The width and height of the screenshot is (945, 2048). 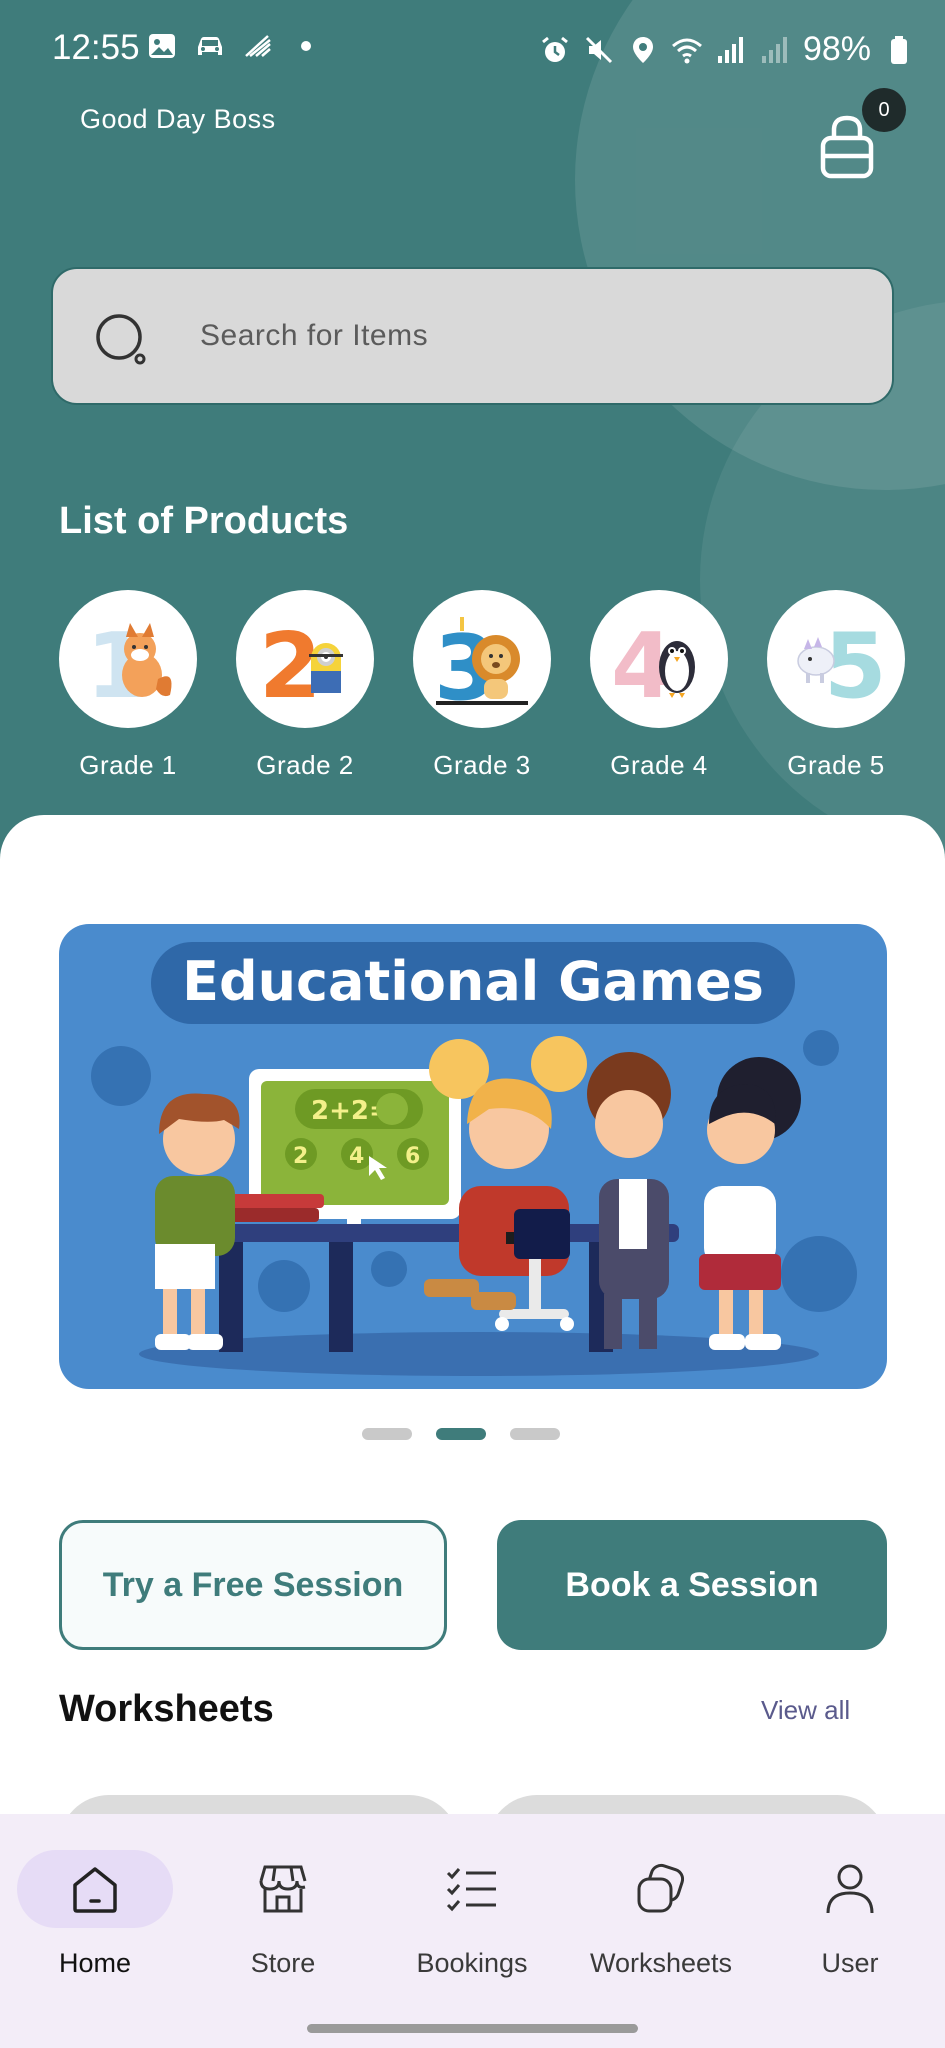 I want to click on gesture-bar, so click(x=472, y=2028).